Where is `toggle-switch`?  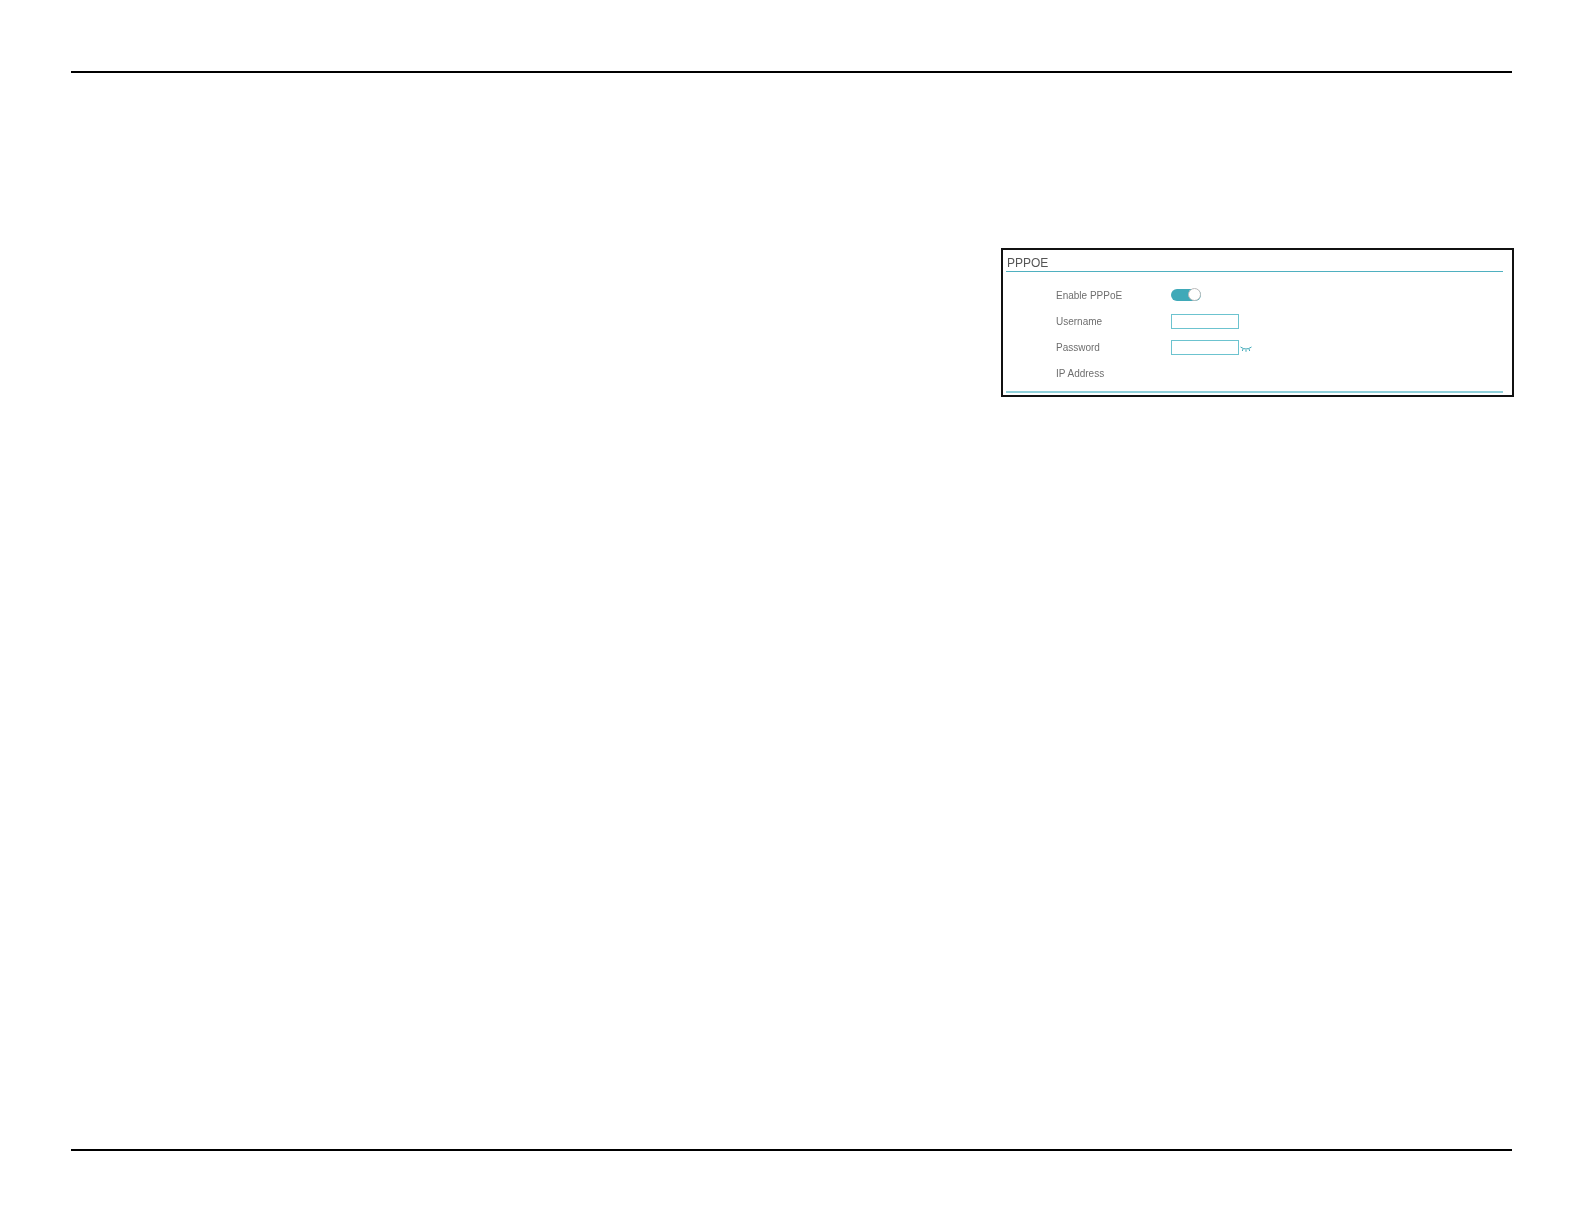
toggle-switch is located at coordinates (1186, 295).